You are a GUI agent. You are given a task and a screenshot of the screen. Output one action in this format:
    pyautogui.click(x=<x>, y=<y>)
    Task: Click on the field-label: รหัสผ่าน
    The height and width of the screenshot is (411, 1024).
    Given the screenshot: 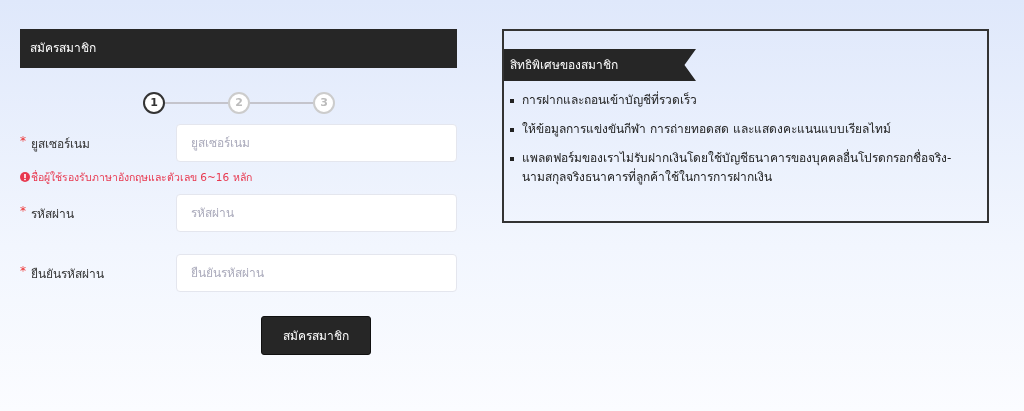 What is the action you would take?
    pyautogui.click(x=52, y=214)
    